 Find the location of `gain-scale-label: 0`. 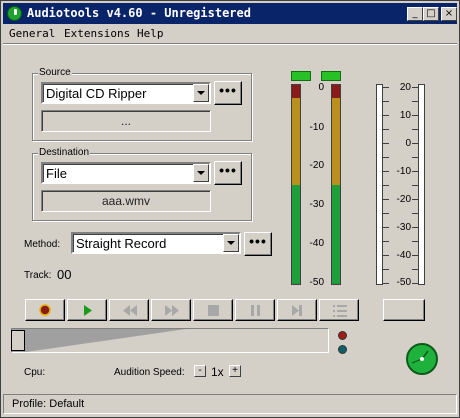

gain-scale-label: 0 is located at coordinates (408, 143).